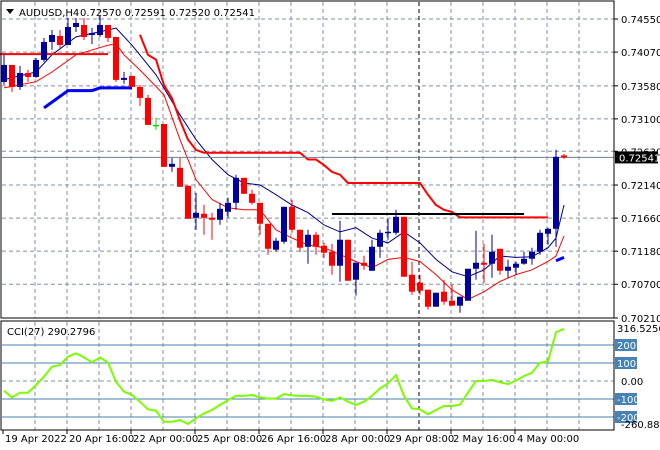 This screenshot has height=450, width=660. What do you see at coordinates (628, 400) in the screenshot?
I see `cci-level-label: -100` at bounding box center [628, 400].